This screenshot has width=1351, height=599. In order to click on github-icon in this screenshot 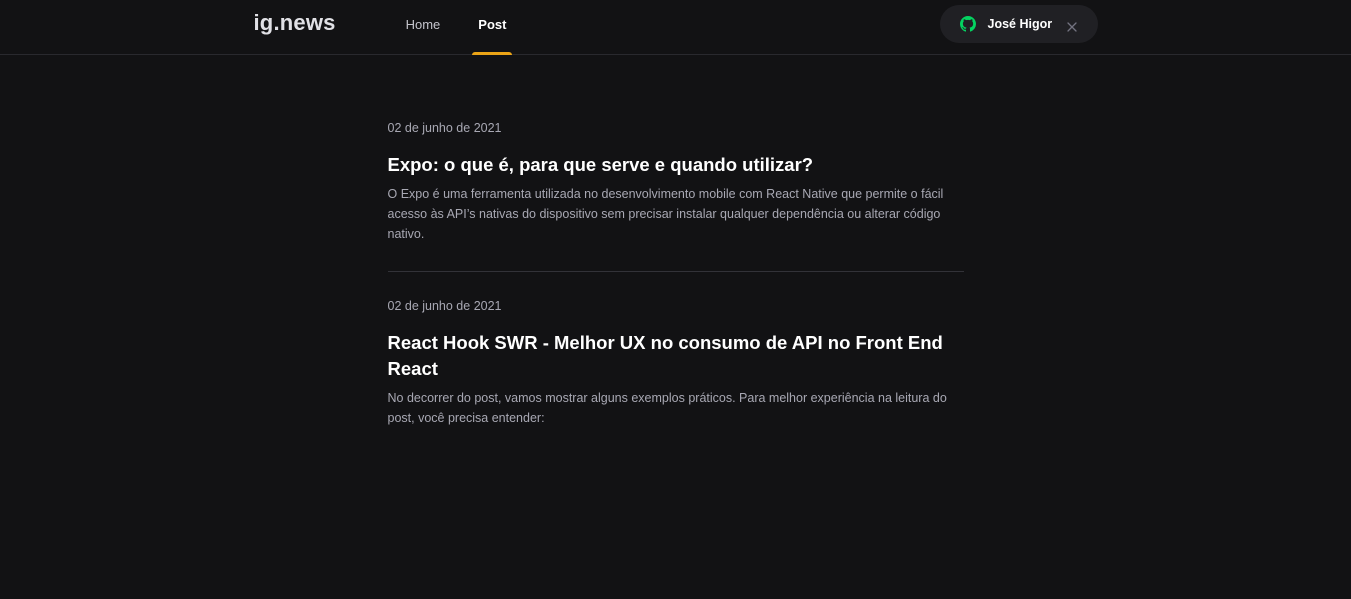, I will do `click(967, 24)`.